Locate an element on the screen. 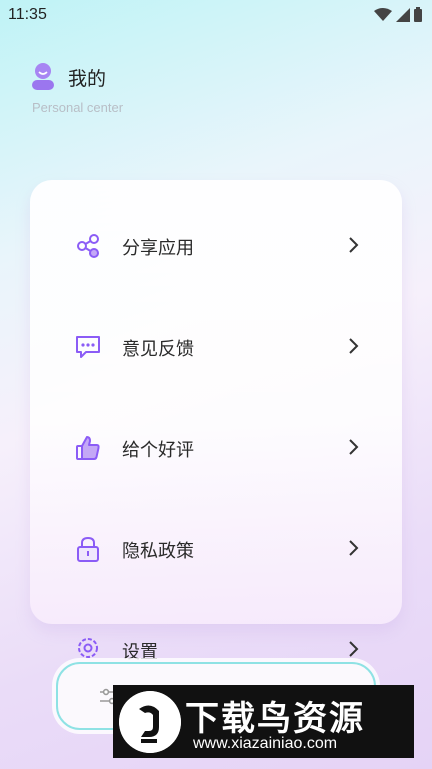 The image size is (432, 769). menu-item-rate-app: 给个好评 is located at coordinates (216, 448).